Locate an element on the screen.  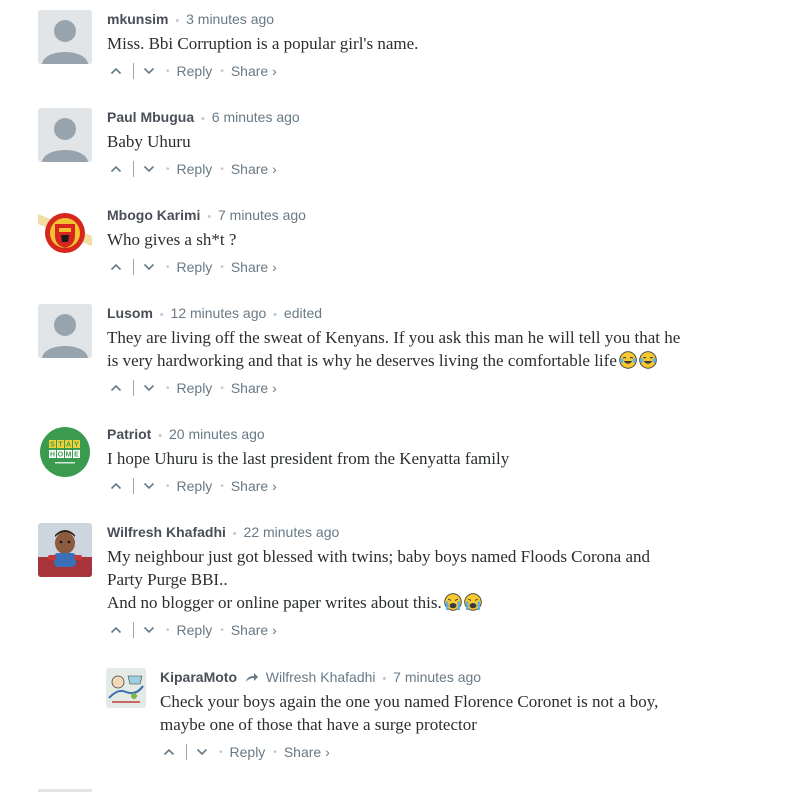
comment-header: mkunsim • 3 minutes ago is located at coordinates (427, 19).